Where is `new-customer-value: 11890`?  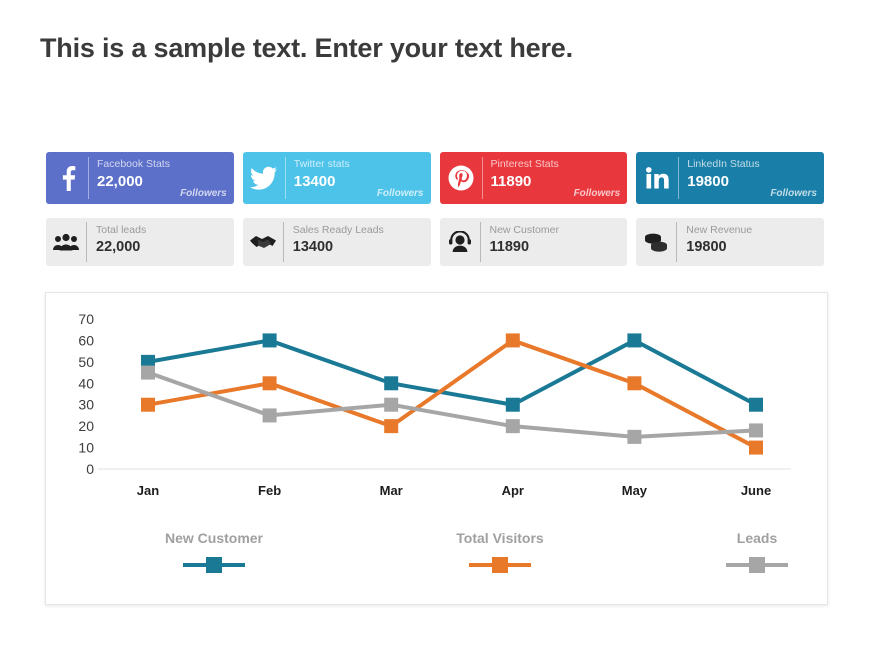 new-customer-value: 11890 is located at coordinates (509, 247).